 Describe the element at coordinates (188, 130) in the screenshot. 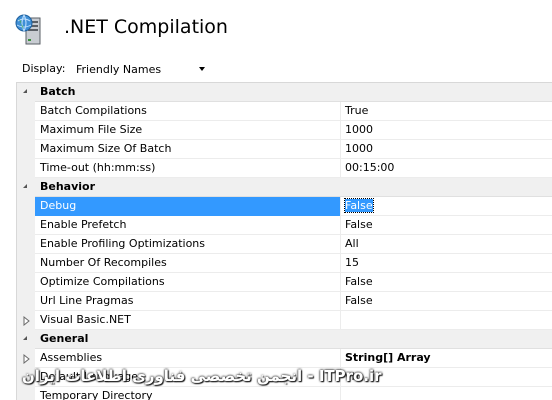

I see `property-name: Maximum File Size` at that location.